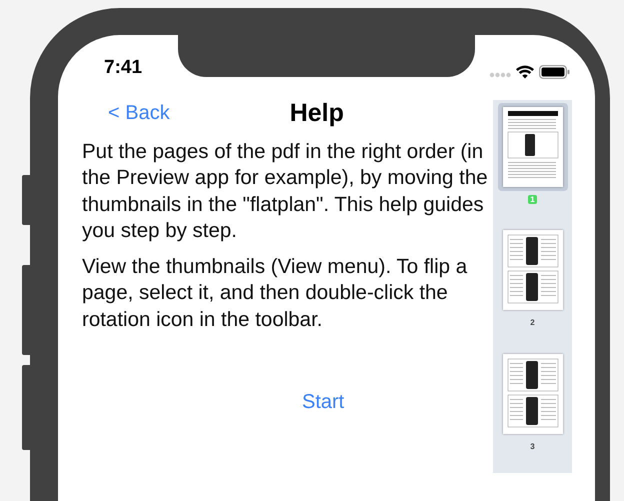 The height and width of the screenshot is (501, 624). Describe the element at coordinates (317, 113) in the screenshot. I see `screen-title: Help` at that location.